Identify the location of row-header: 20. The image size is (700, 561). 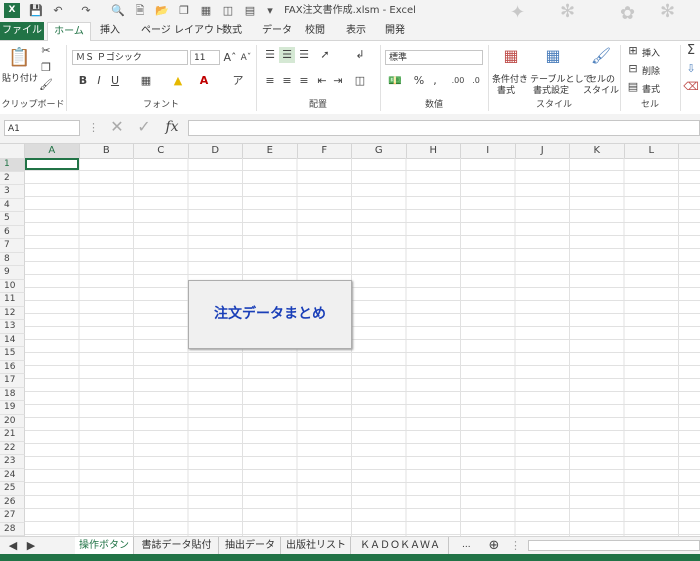
(12, 421).